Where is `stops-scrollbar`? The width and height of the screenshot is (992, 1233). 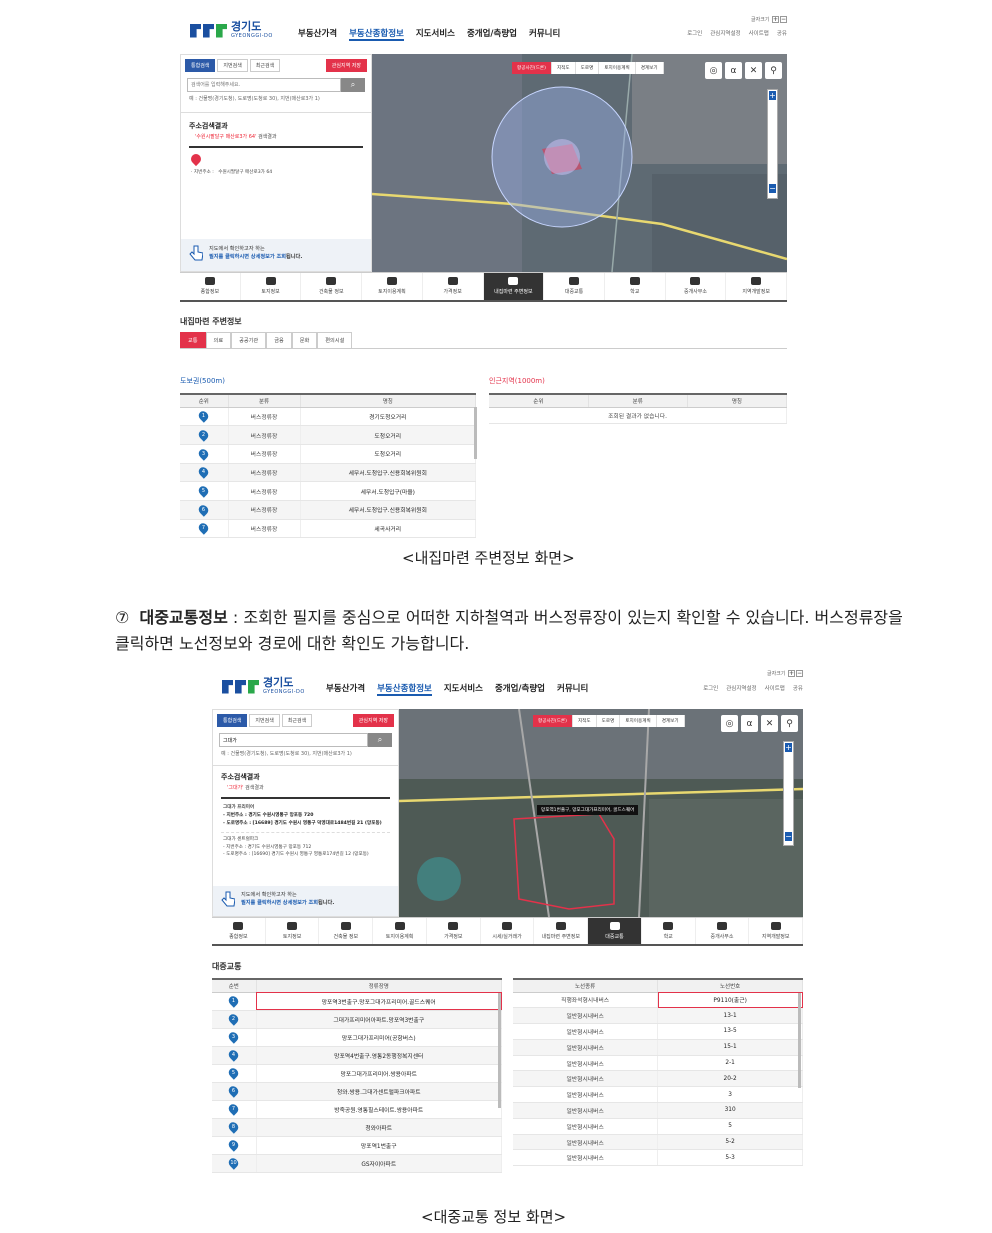
stops-scrollbar is located at coordinates (499, 1050).